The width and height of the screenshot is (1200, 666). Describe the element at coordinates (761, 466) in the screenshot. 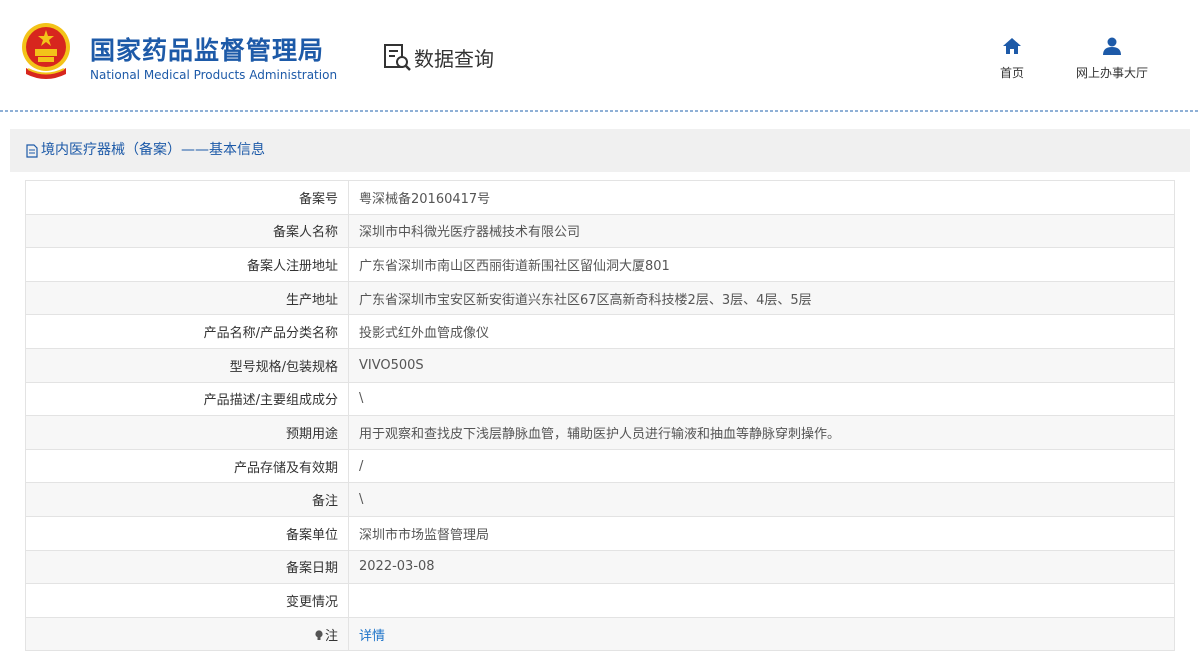

I see `row-value: /` at that location.